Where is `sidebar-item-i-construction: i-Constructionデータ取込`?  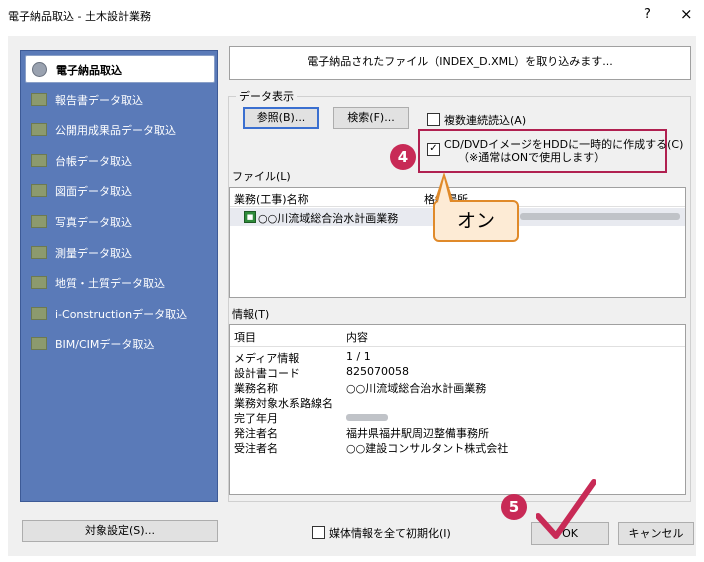
sidebar-item-i-construction: i-Constructionデータ取込 is located at coordinates (119, 313).